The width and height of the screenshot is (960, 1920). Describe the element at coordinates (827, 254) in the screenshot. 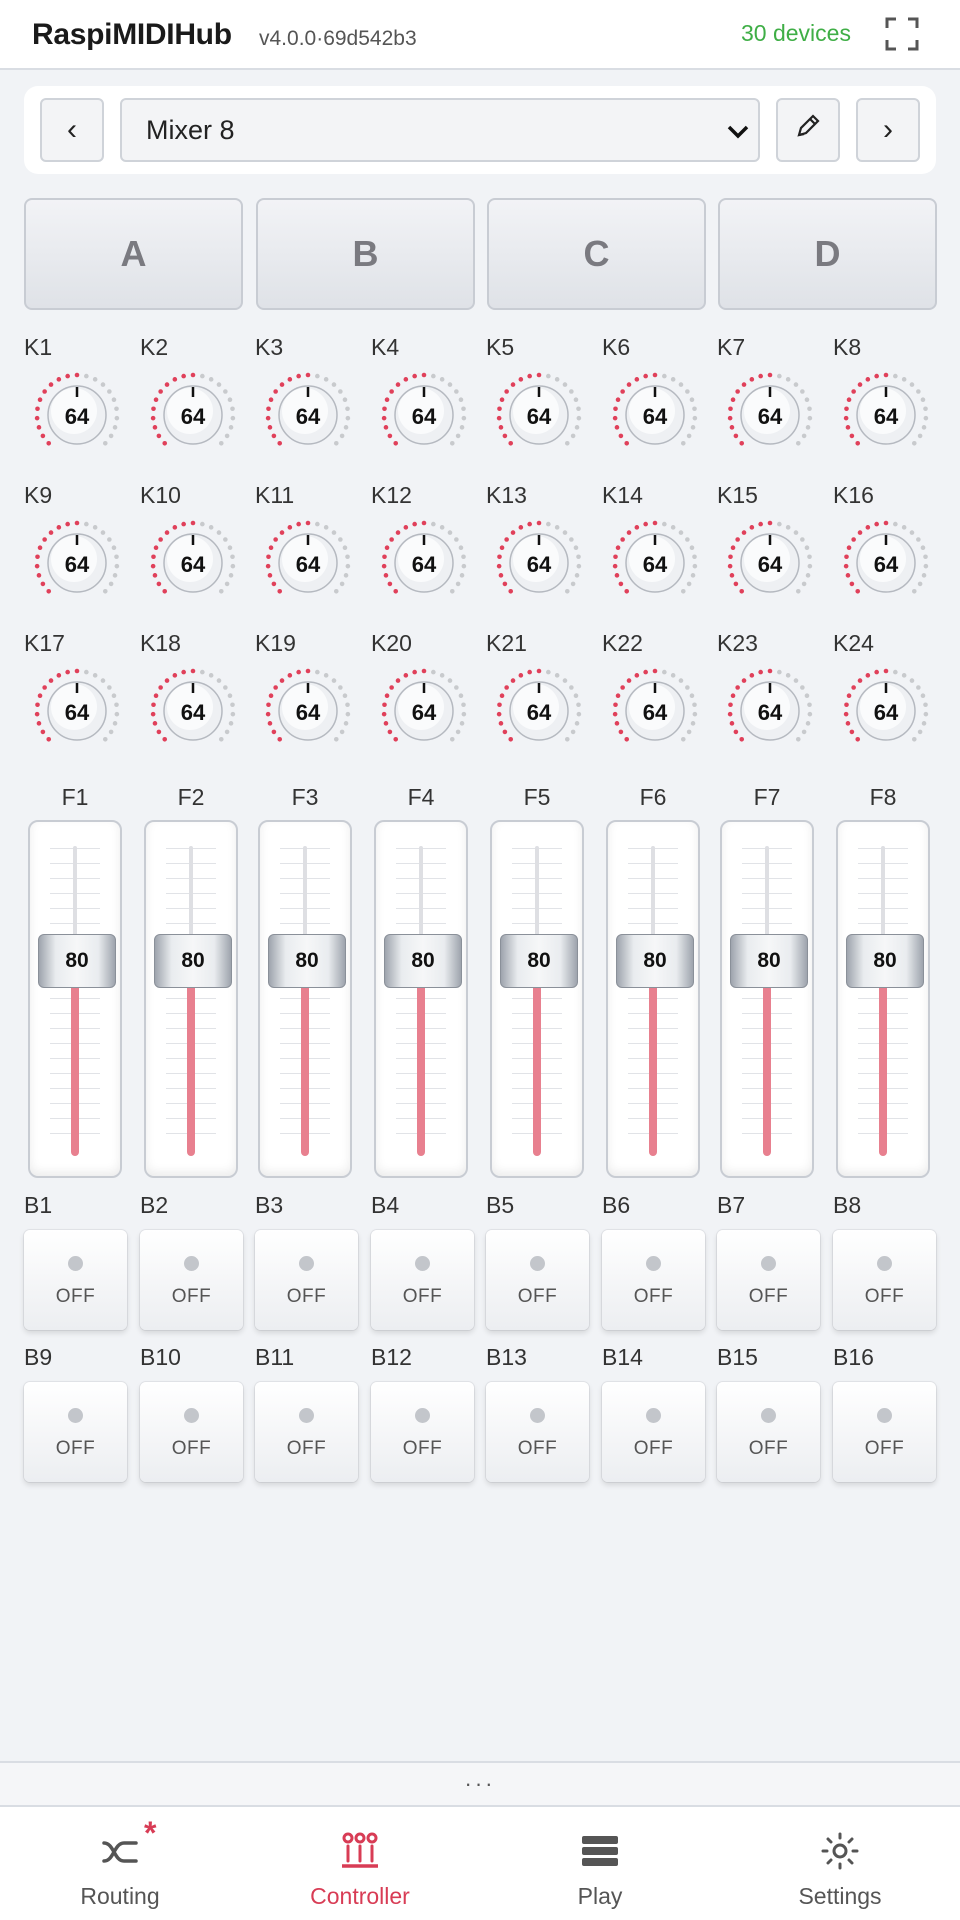

I see `bank-button-d: D` at that location.